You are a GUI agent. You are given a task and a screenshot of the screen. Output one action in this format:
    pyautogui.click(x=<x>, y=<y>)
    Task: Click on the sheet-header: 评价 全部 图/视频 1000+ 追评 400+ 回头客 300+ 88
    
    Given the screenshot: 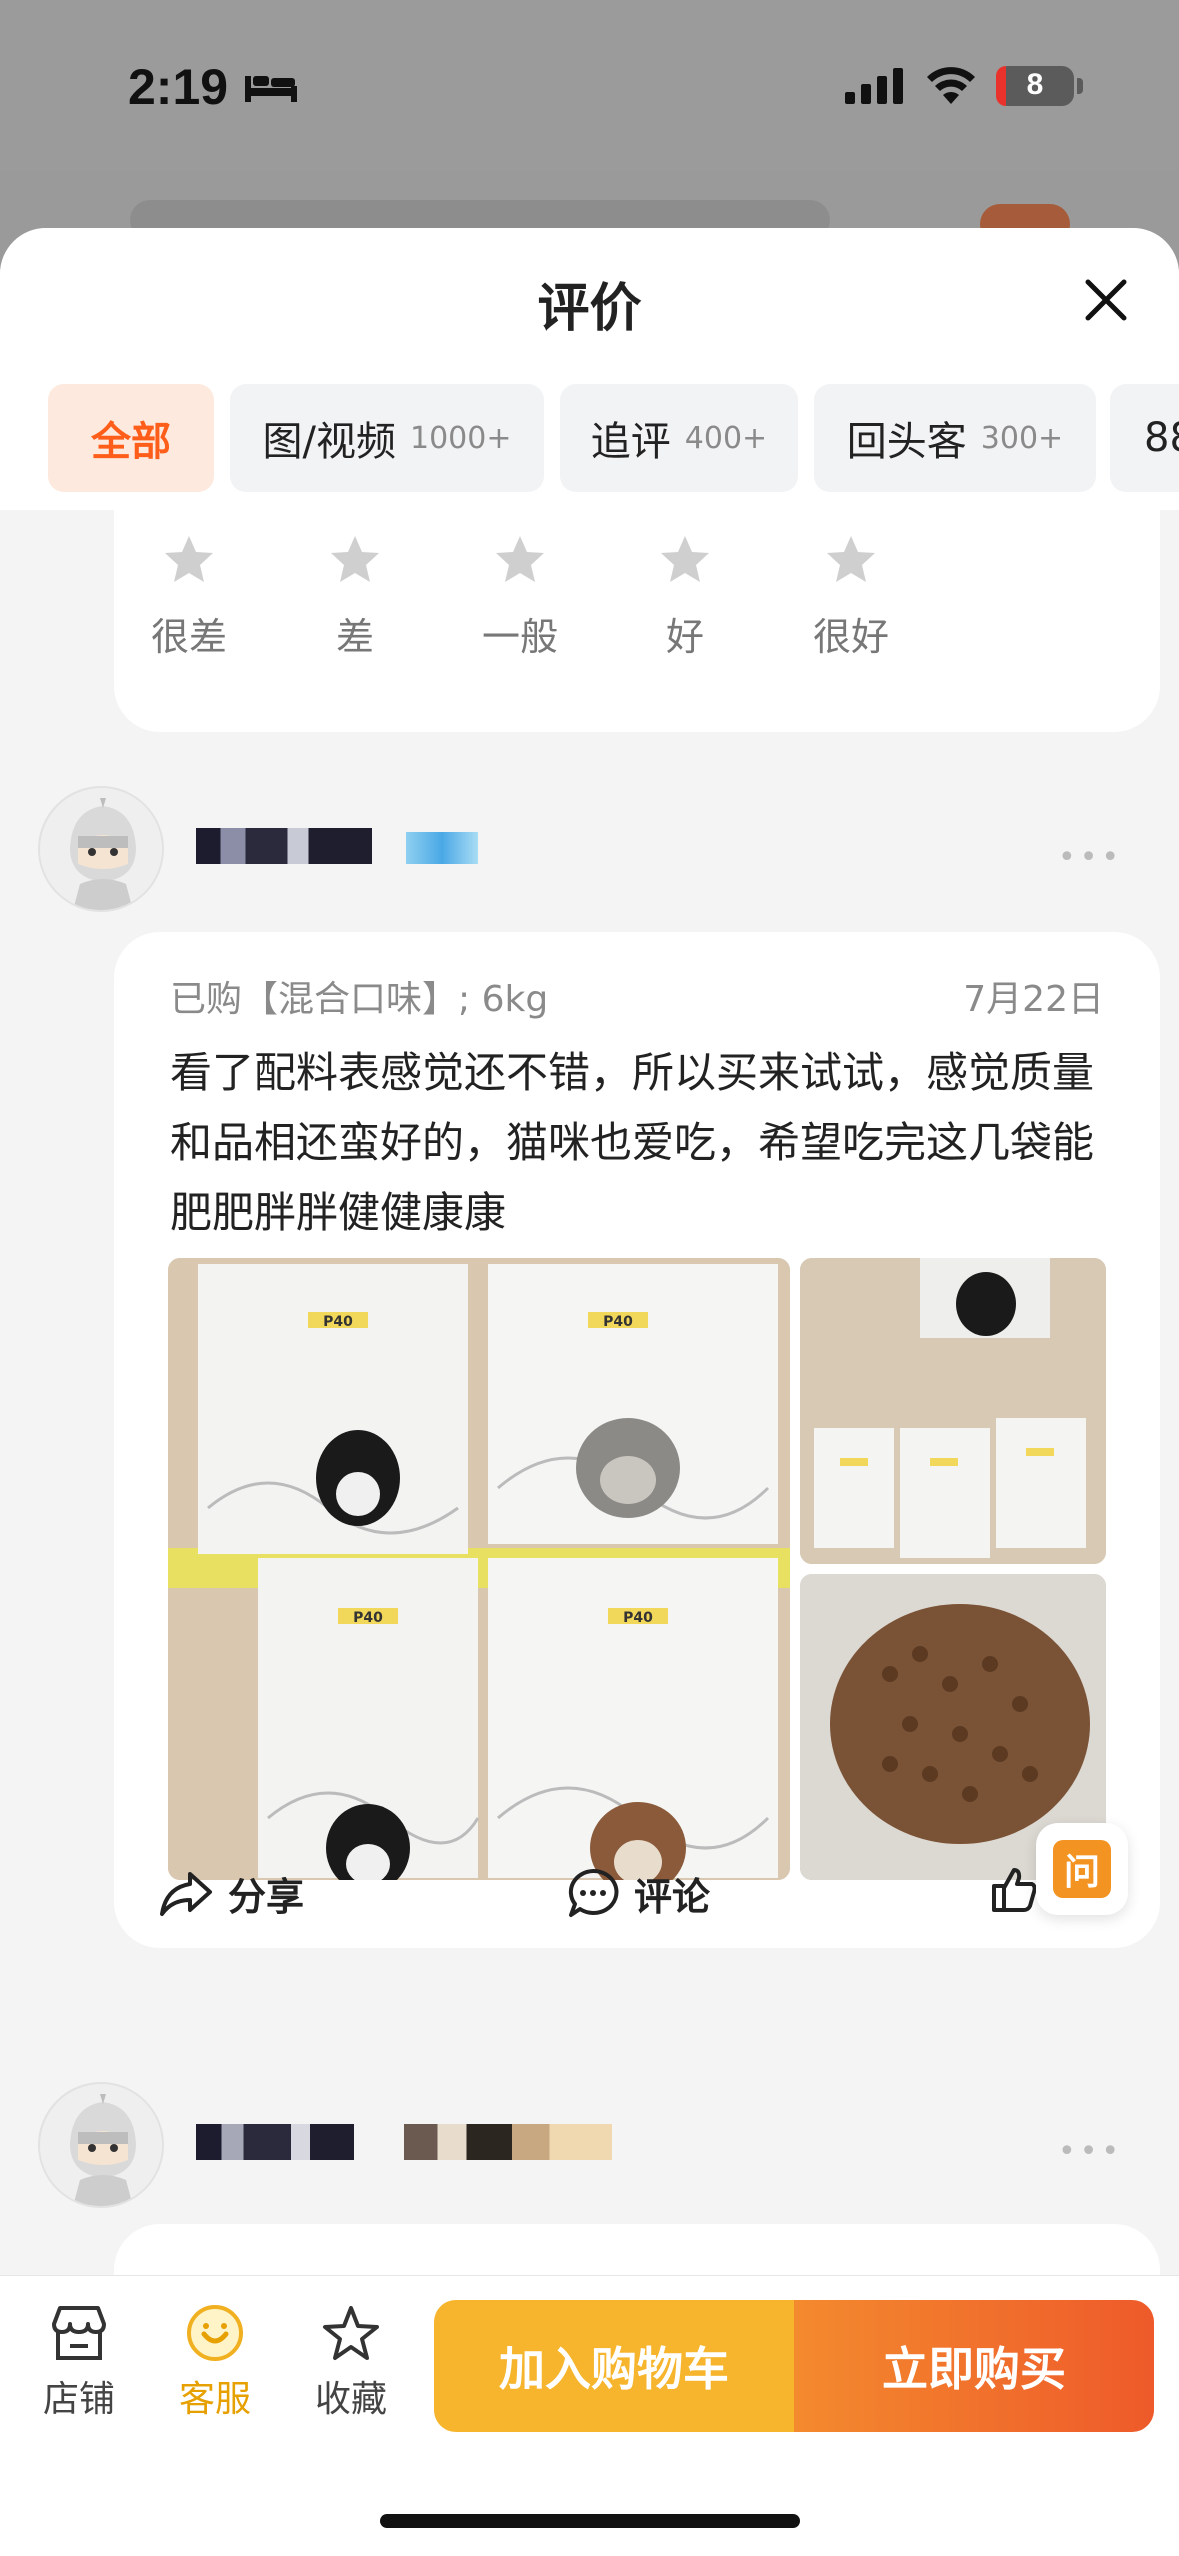 What is the action you would take?
    pyautogui.click(x=589, y=369)
    